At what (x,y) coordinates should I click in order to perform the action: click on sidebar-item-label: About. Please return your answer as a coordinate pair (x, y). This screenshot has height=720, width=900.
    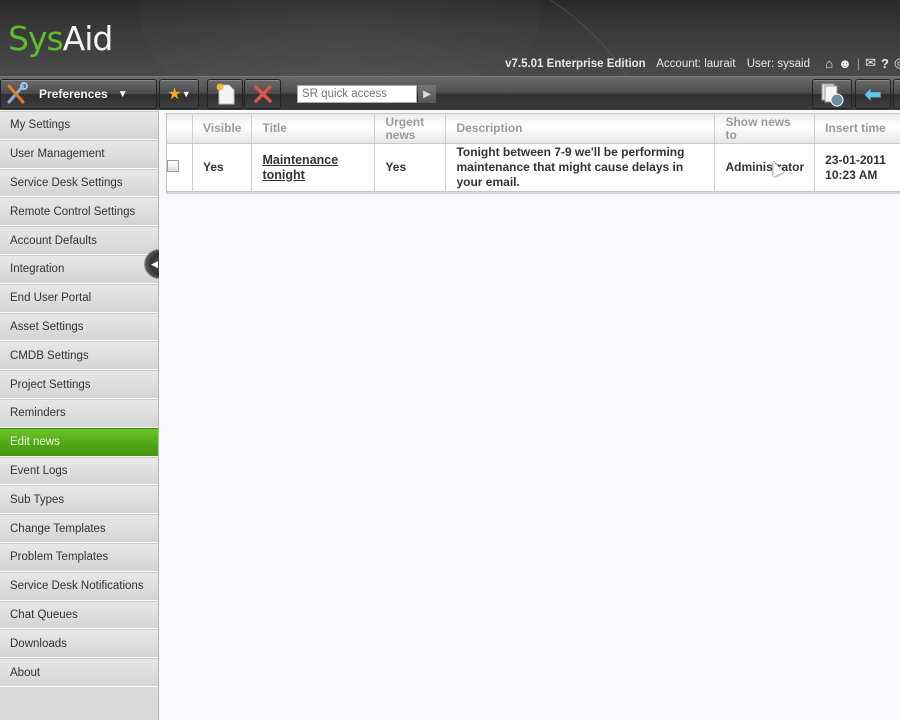
    Looking at the image, I should click on (25, 672).